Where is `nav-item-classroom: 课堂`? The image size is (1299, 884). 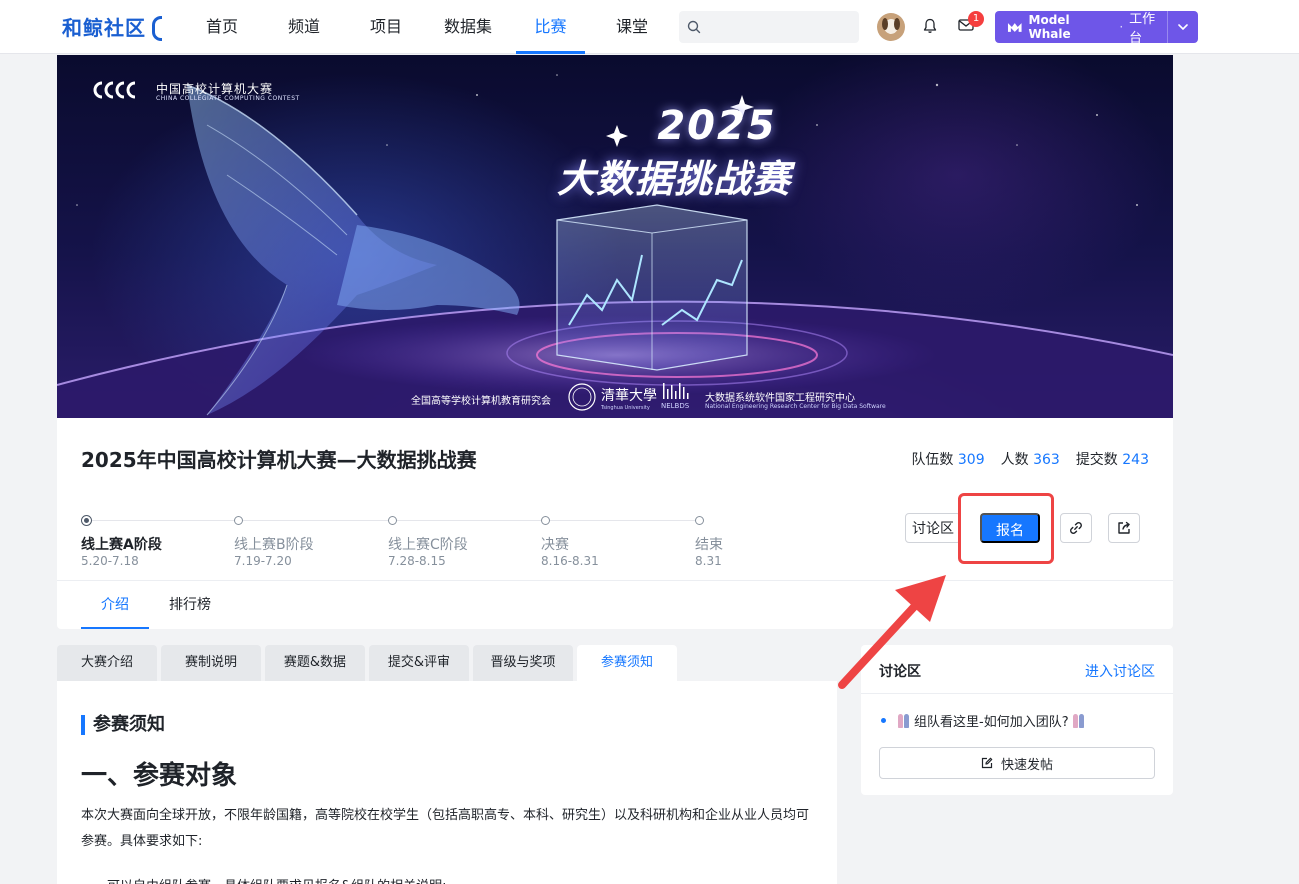 nav-item-classroom: 课堂 is located at coordinates (632, 27).